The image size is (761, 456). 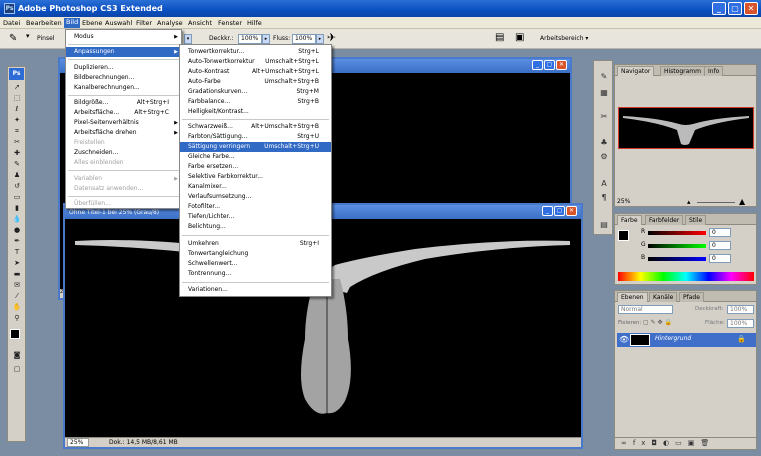 What do you see at coordinates (254, 23) in the screenshot?
I see `menu-hilfe: Hilfe` at bounding box center [254, 23].